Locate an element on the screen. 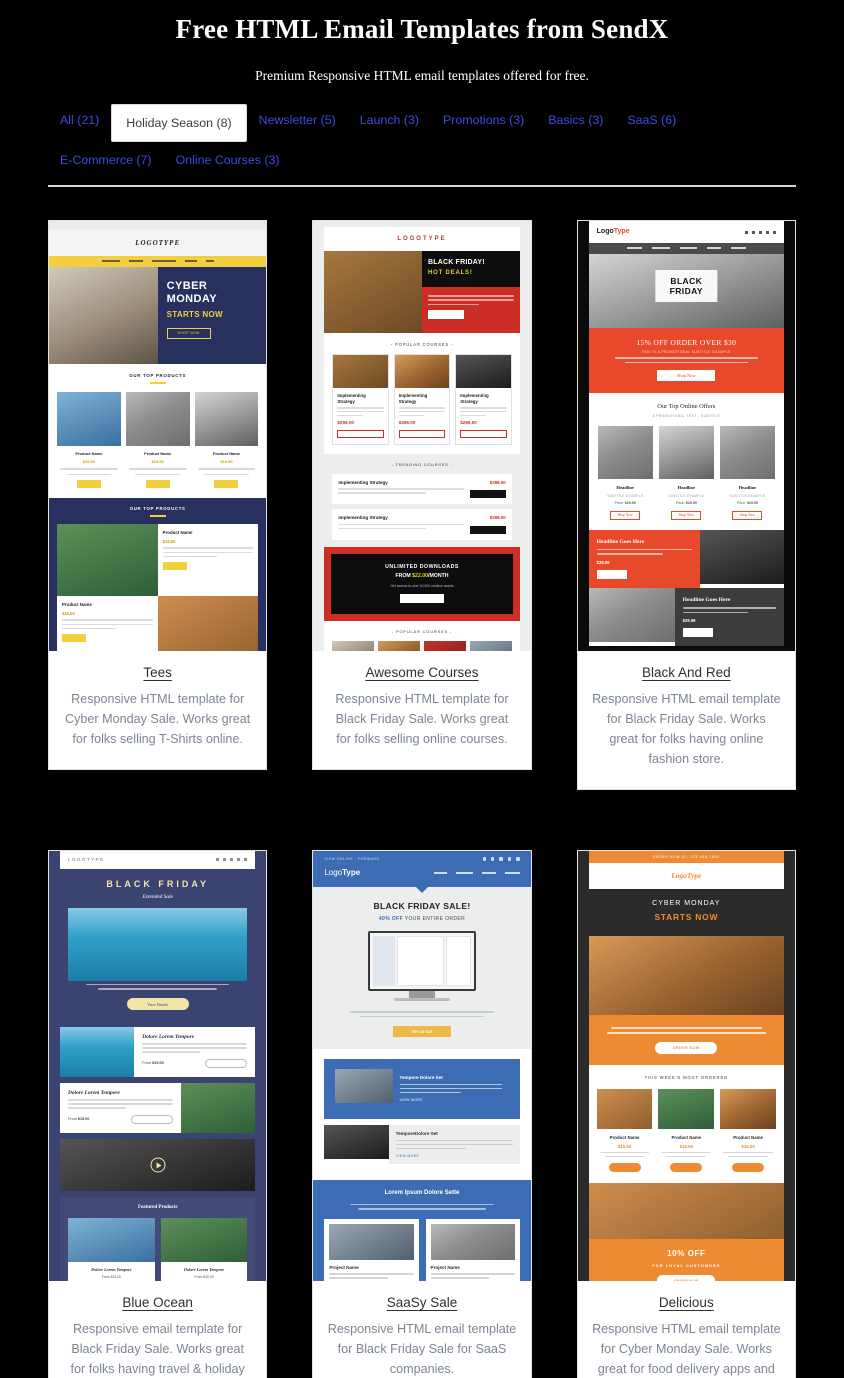 This screenshot has height=1378, width=844. project-title: Project Name is located at coordinates (445, 1267).